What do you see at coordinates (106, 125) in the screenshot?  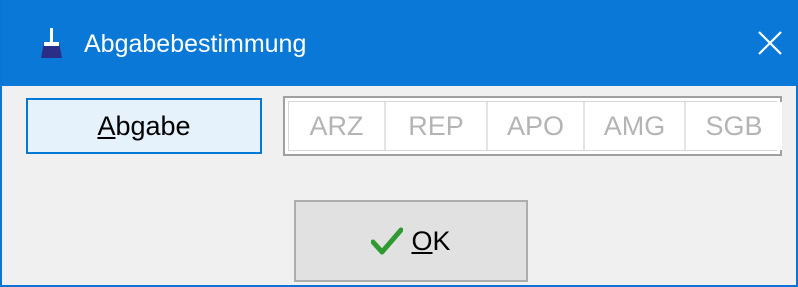 I see `abgabe-mnemonic: A` at bounding box center [106, 125].